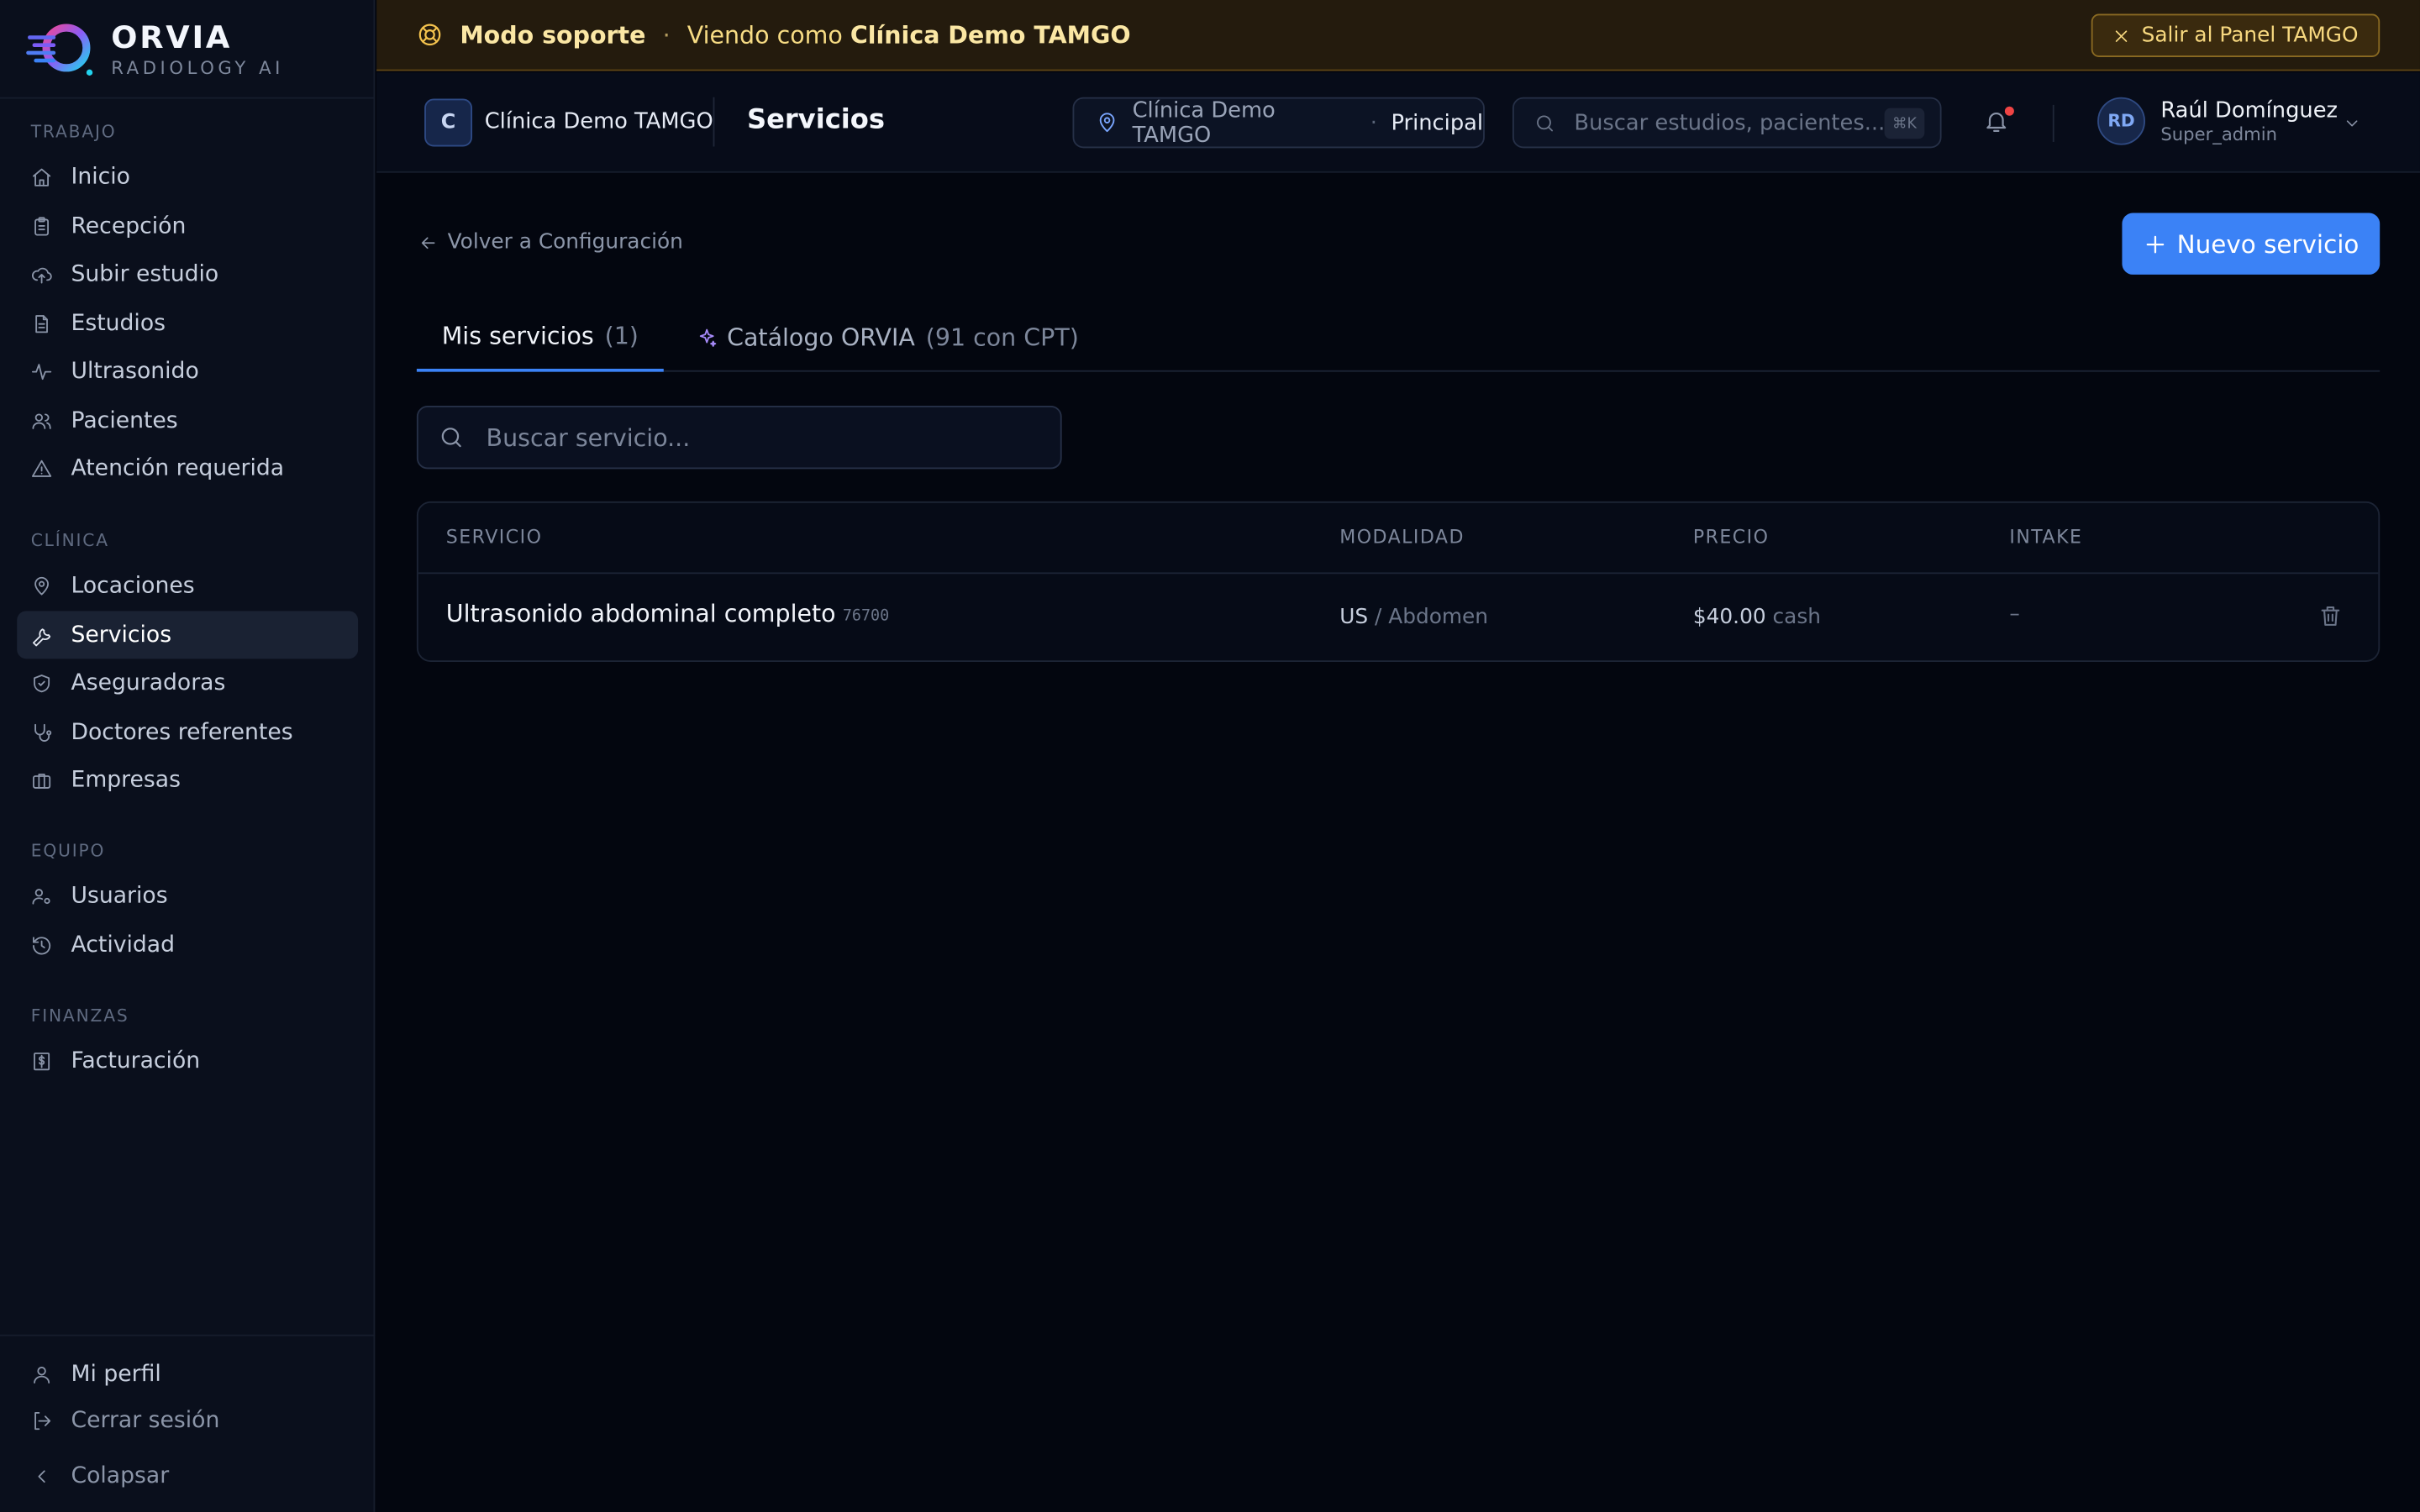 Image resolution: width=2420 pixels, height=1512 pixels. What do you see at coordinates (187, 896) in the screenshot?
I see `sidebar-item-usuarios: Usuarios` at bounding box center [187, 896].